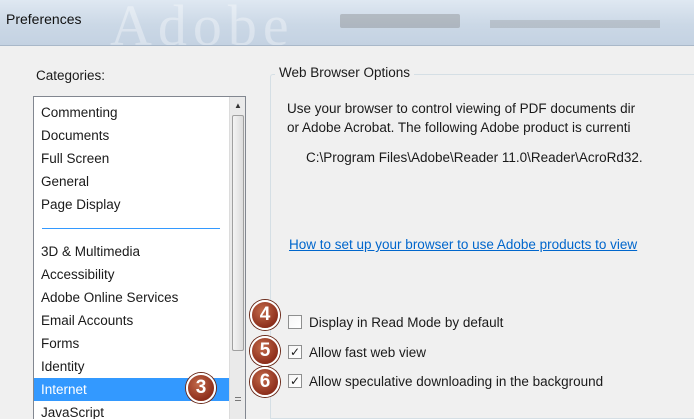 This screenshot has height=419, width=694. I want to click on category-item-accessibility: Accessibility, so click(132, 274).